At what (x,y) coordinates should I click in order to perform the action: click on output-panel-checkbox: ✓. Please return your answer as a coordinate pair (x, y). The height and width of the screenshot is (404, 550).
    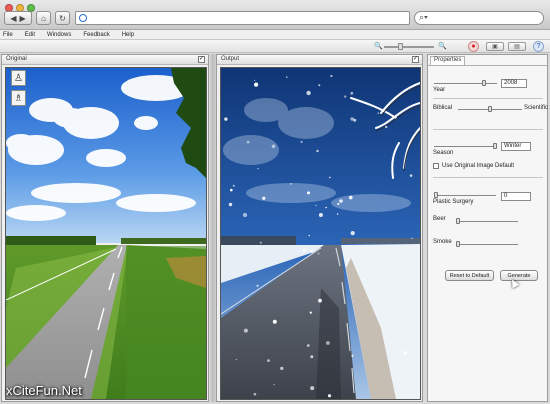
    Looking at the image, I should click on (415, 59).